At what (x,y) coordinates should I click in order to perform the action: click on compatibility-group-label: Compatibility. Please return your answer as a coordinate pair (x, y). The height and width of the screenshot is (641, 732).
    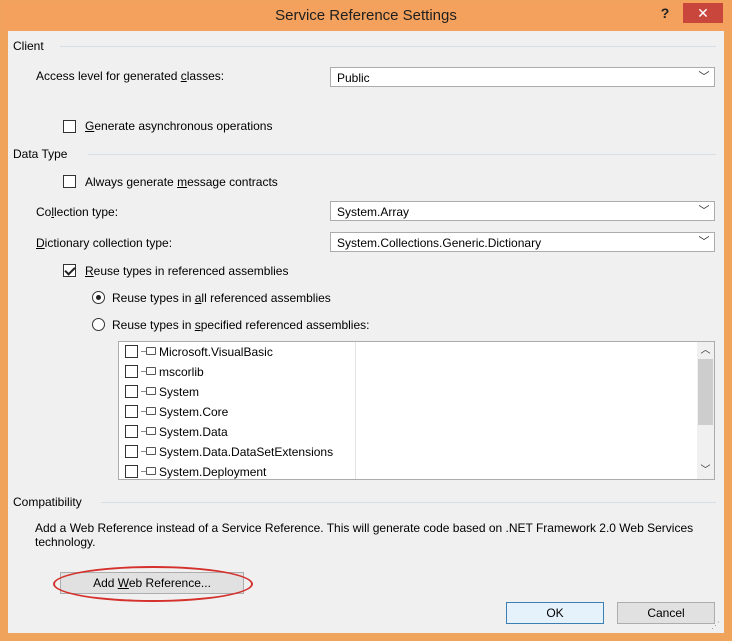
    Looking at the image, I should click on (47, 502).